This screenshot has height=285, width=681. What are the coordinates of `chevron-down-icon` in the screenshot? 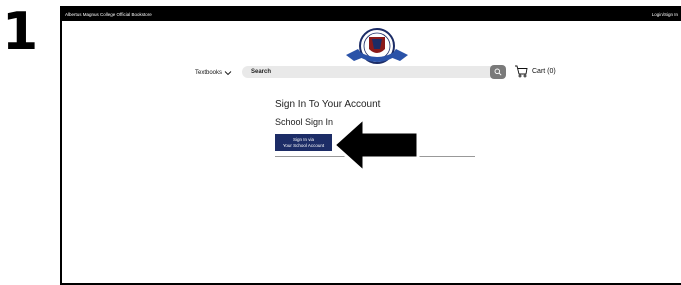 It's located at (228, 73).